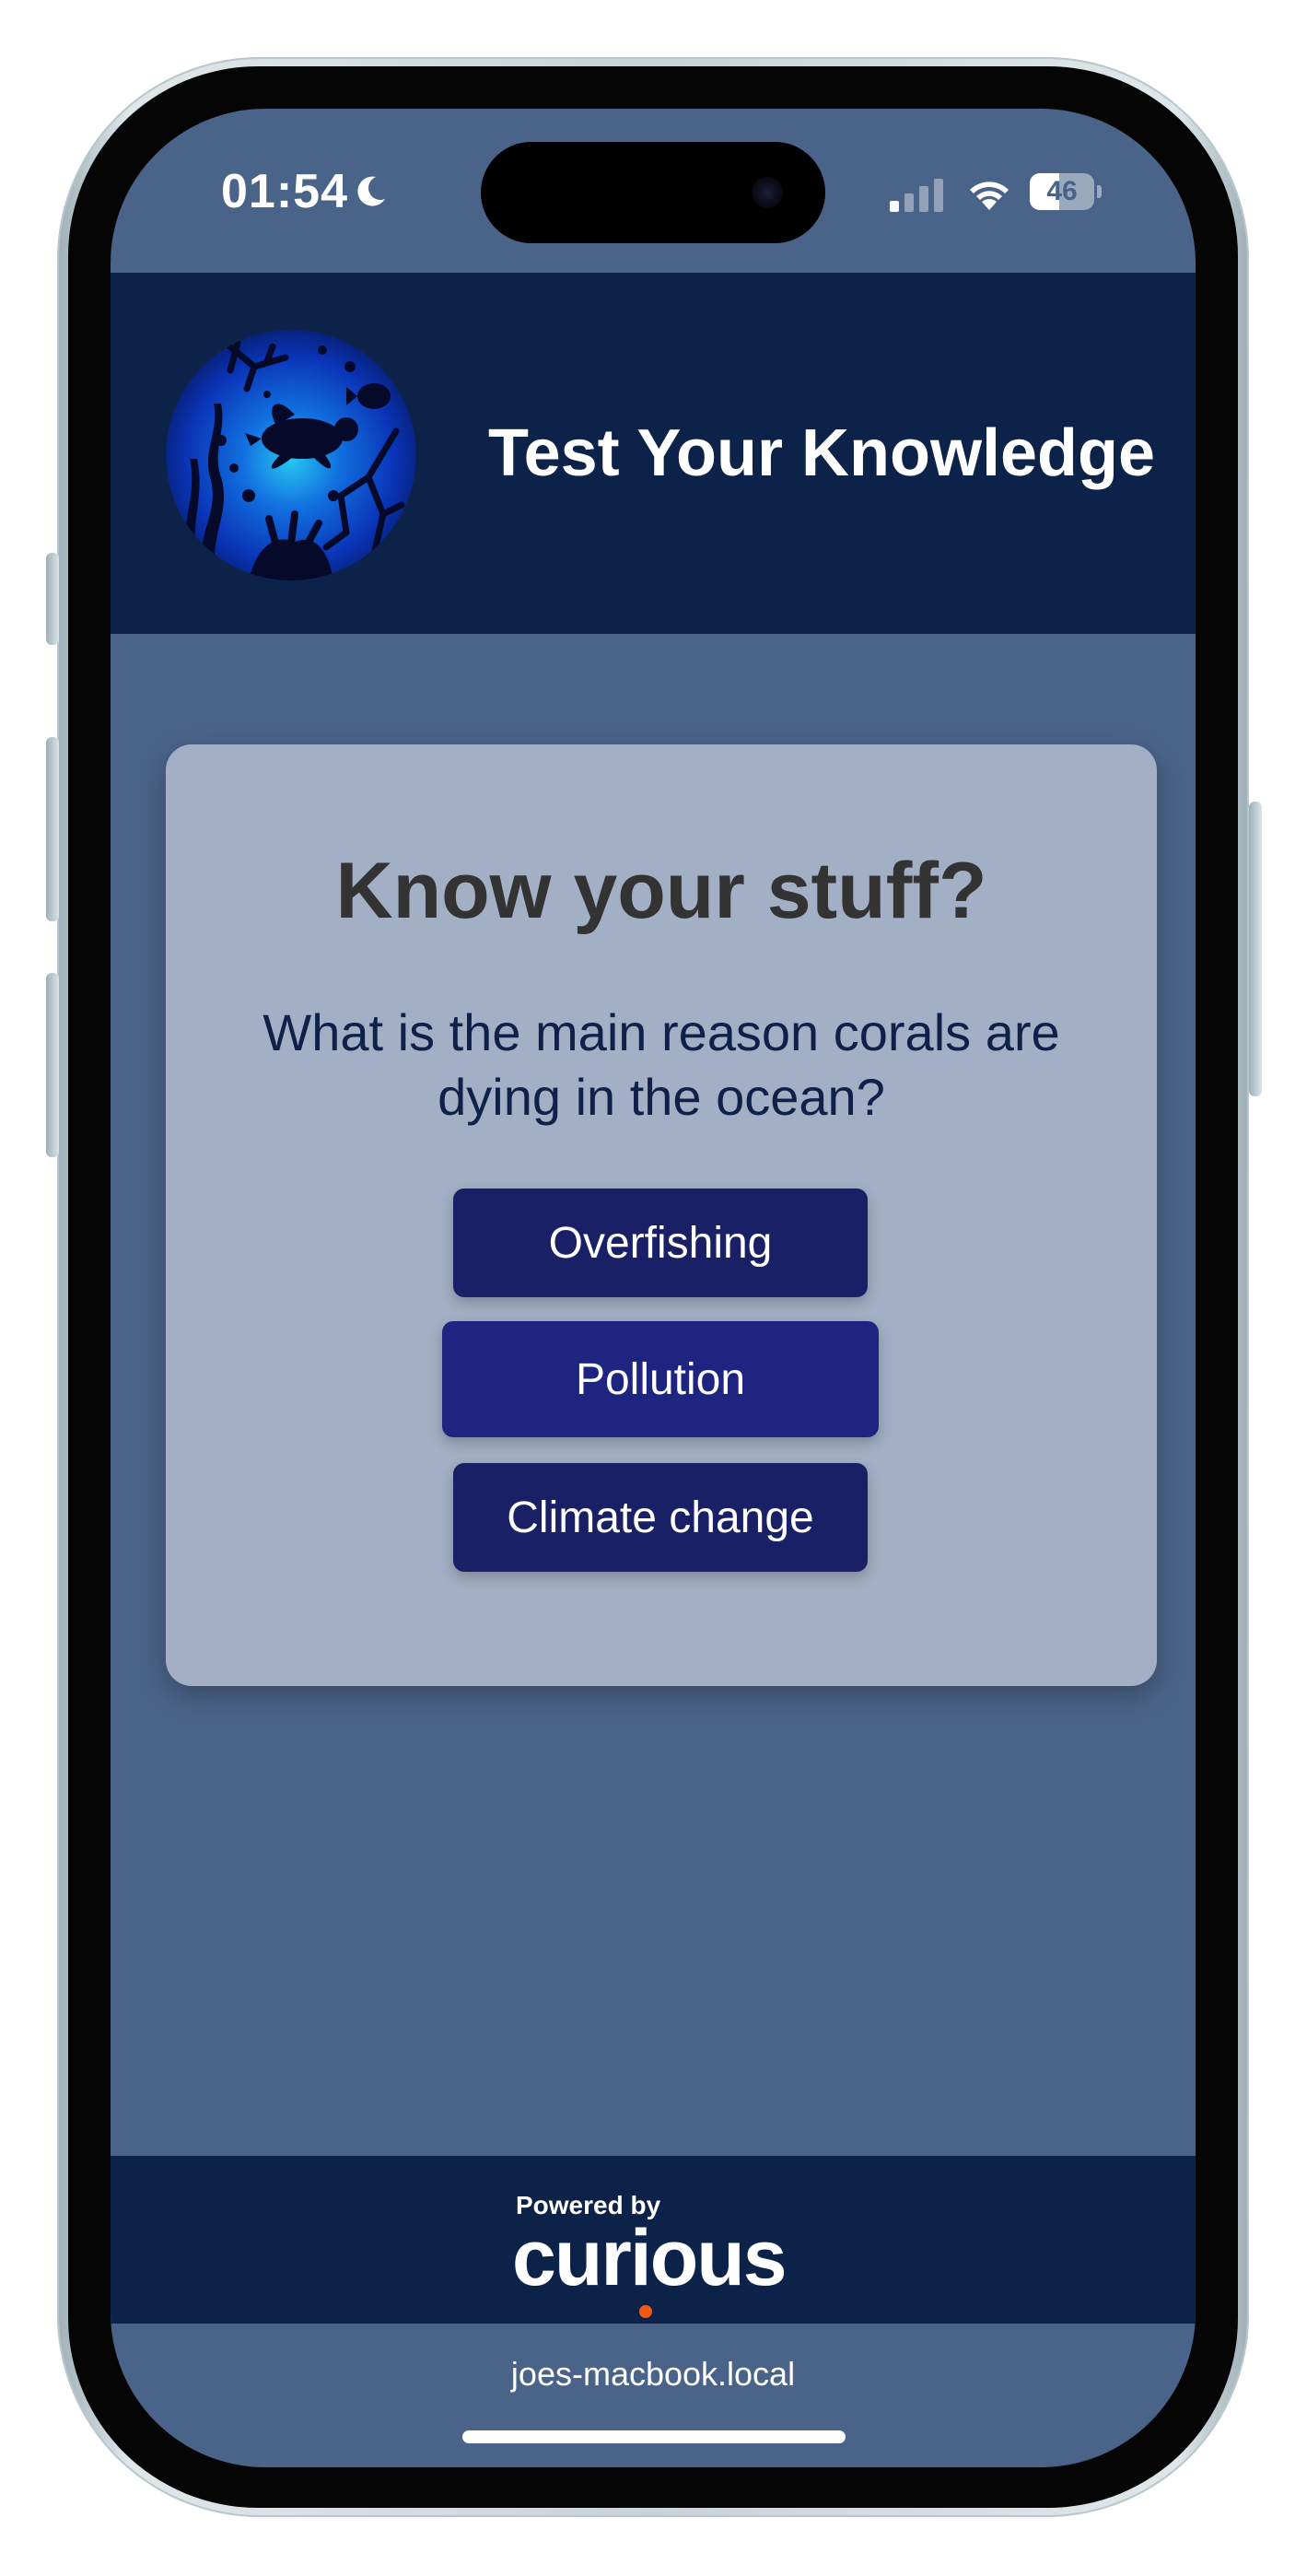 This screenshot has width=1307, height=2576. Describe the element at coordinates (822, 453) in the screenshot. I see `page-title: Test Your Knowledge` at that location.